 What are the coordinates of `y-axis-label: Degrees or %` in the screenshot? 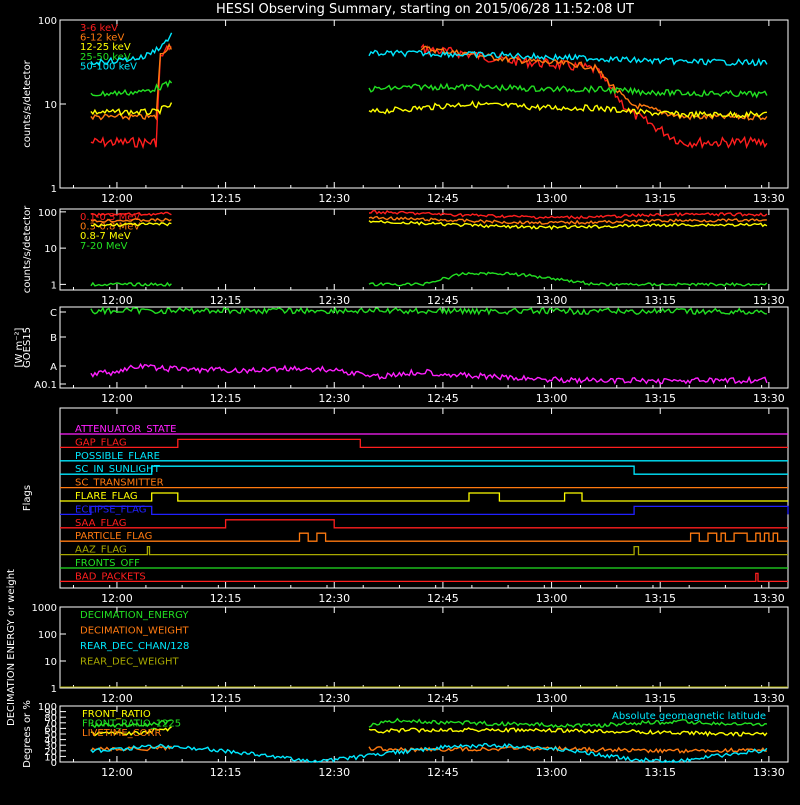 It's located at (27, 734).